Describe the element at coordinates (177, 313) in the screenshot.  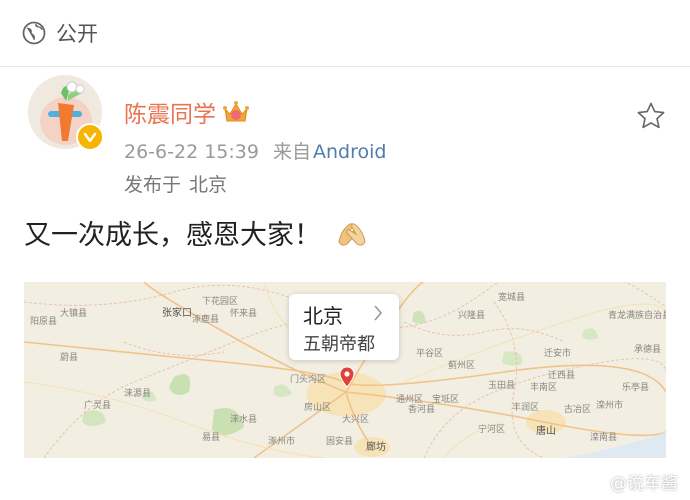
I see `map-label: 张家口` at that location.